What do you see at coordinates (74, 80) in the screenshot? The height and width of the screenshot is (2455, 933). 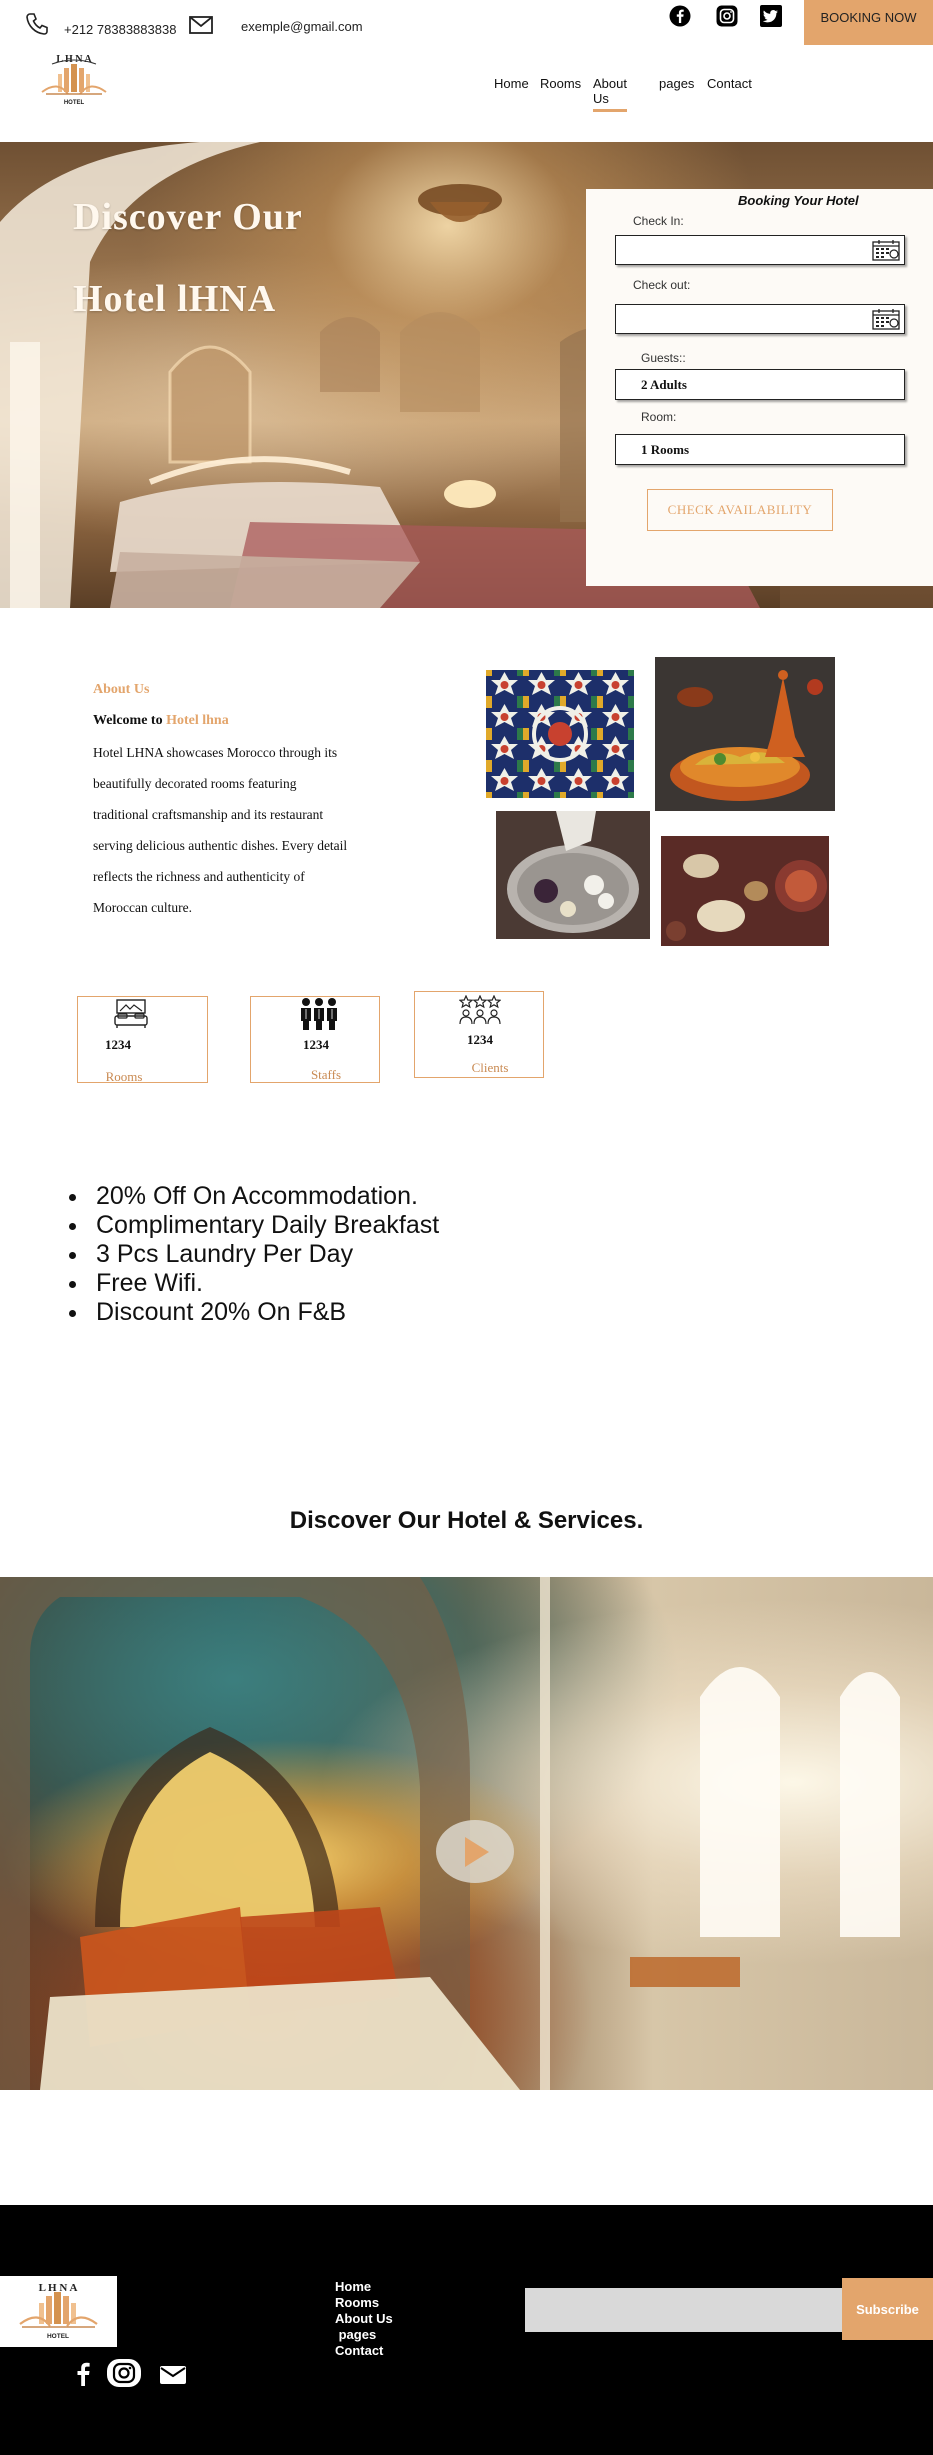 I see `logo: L H N A HOTEL` at bounding box center [74, 80].